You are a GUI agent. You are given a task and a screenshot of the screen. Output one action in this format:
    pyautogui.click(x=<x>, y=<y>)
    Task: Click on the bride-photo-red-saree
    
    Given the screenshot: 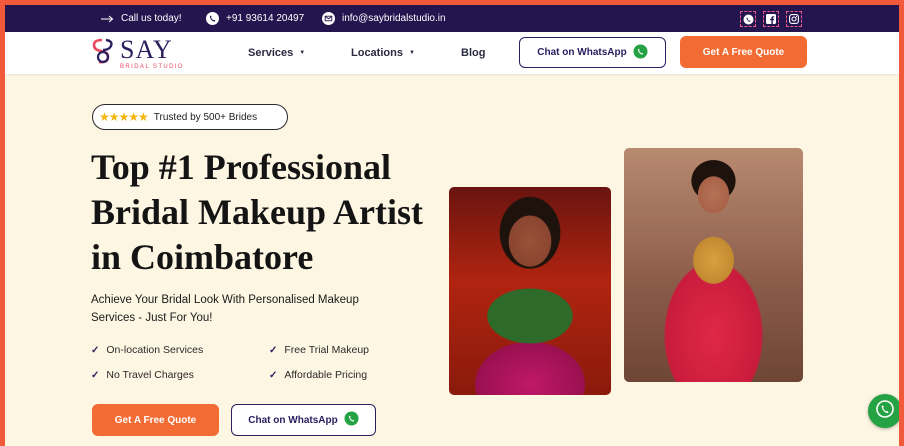 What is the action you would take?
    pyautogui.click(x=713, y=265)
    